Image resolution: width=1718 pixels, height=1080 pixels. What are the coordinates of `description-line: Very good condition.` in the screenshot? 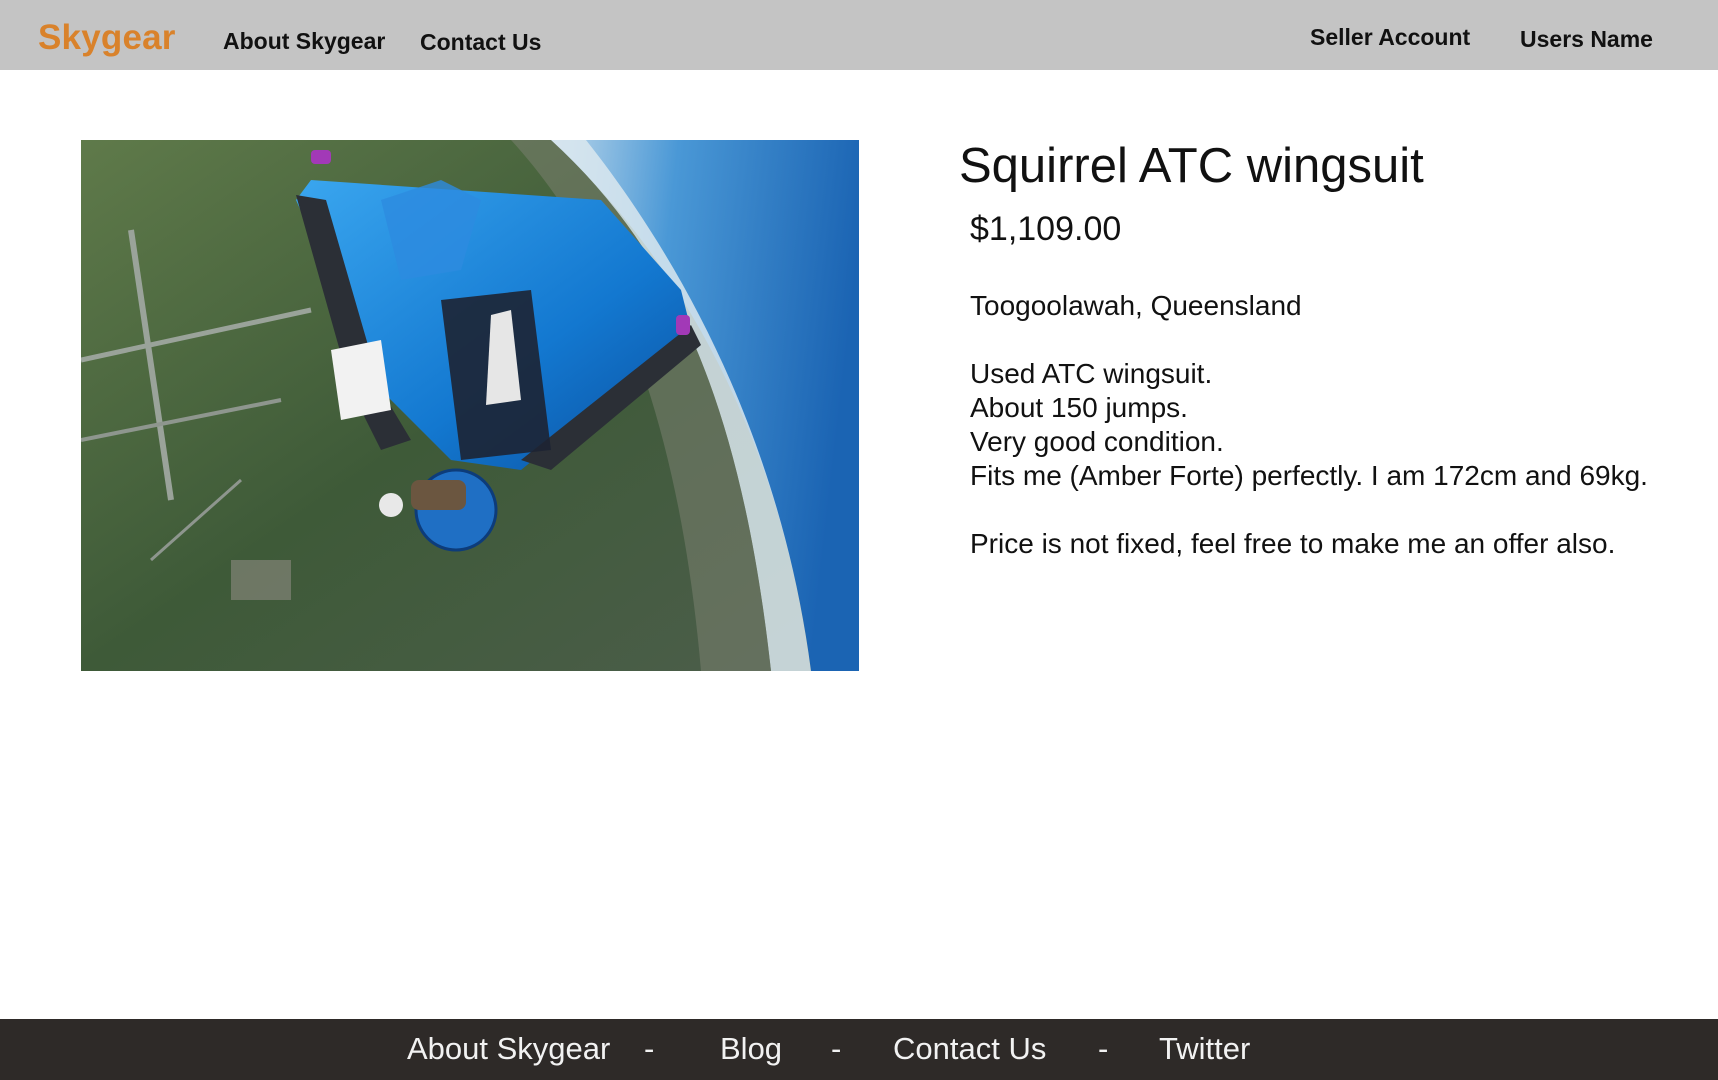 It's located at (1097, 441).